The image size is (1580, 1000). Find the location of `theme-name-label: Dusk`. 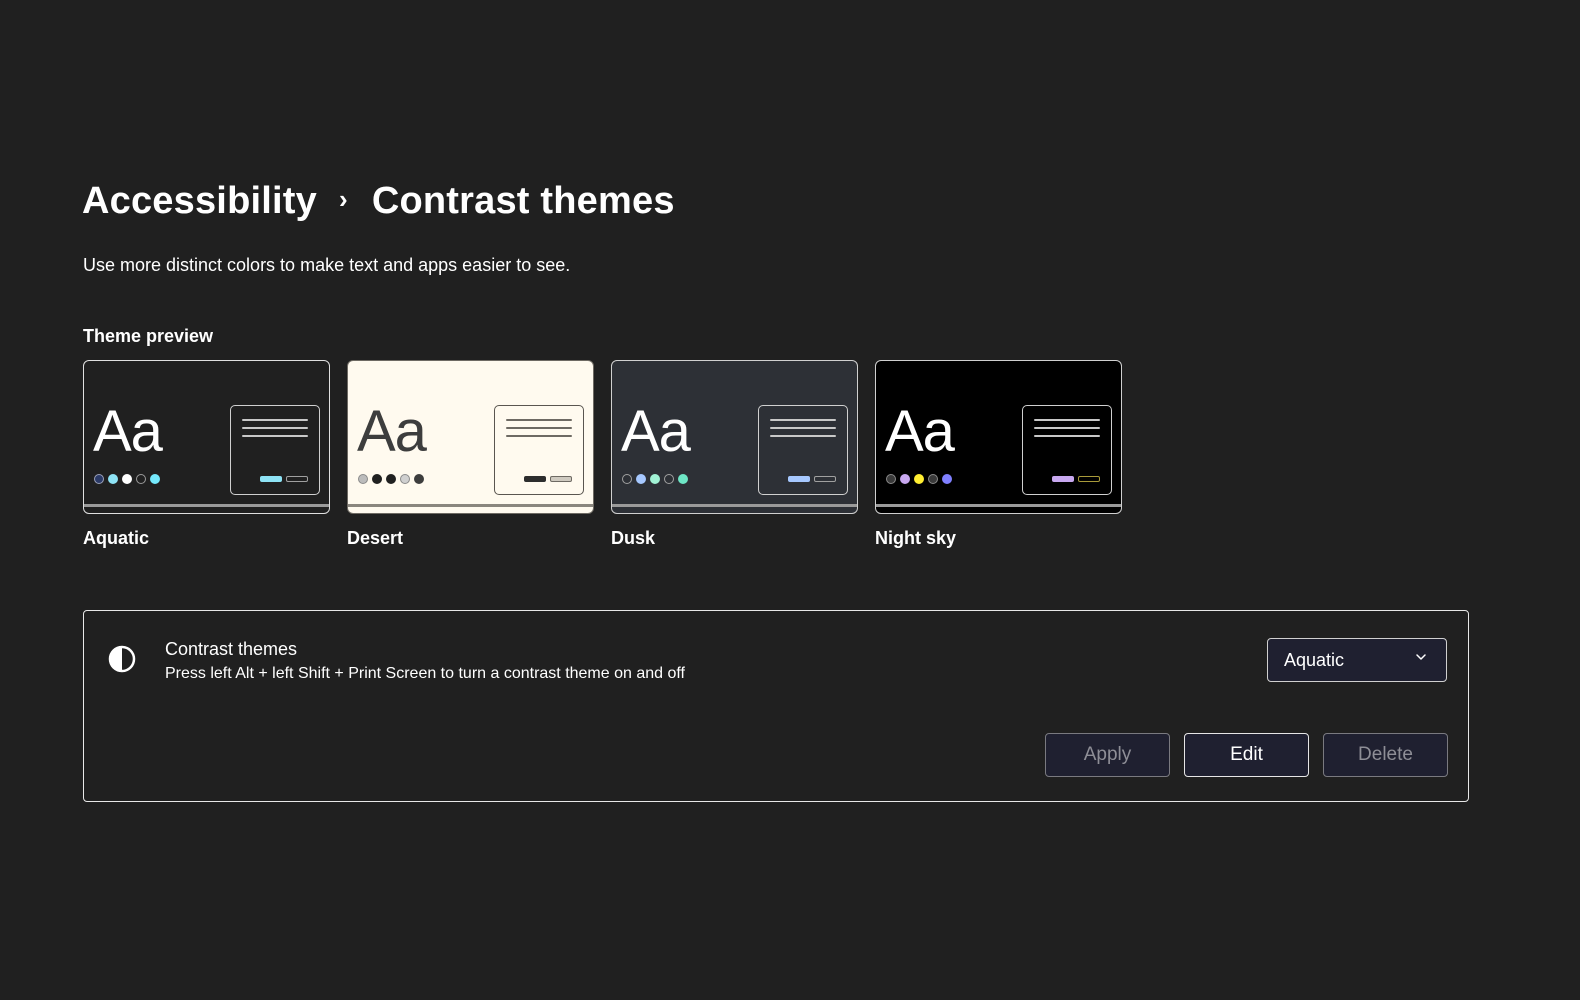

theme-name-label: Dusk is located at coordinates (633, 538).